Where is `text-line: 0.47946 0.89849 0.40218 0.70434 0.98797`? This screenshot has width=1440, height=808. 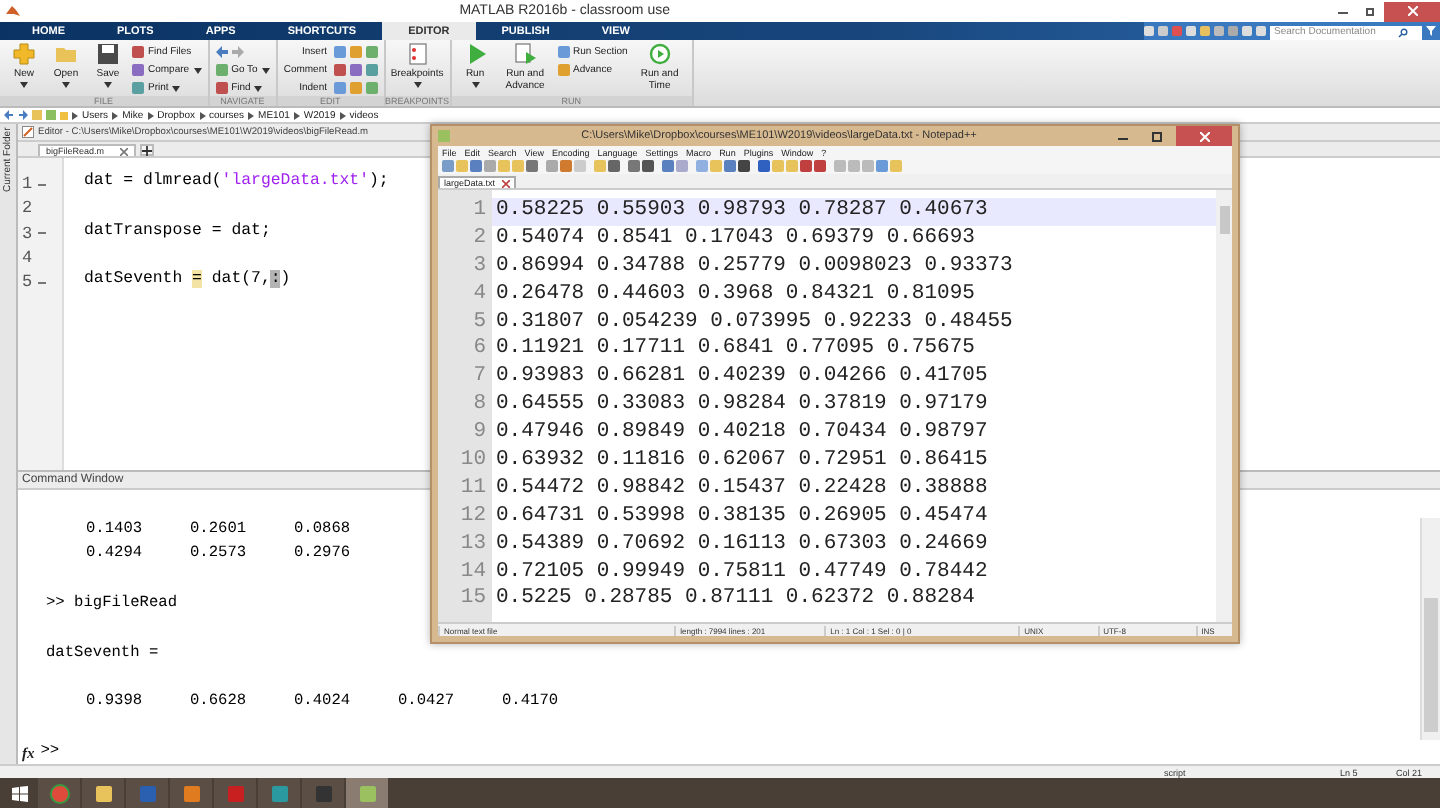
text-line: 0.47946 0.89849 0.40218 0.70434 0.98797 is located at coordinates (742, 434).